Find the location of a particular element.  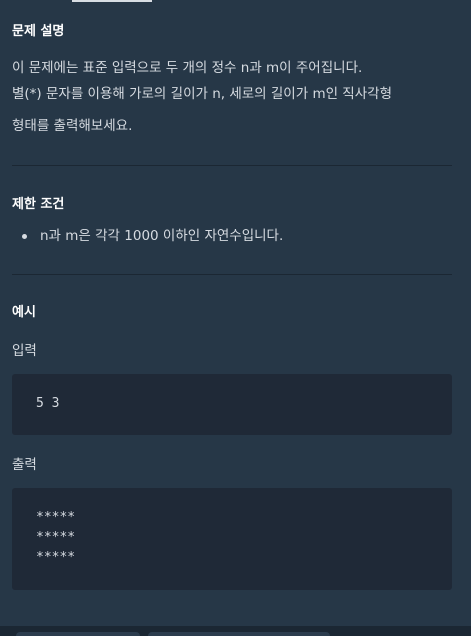

problem-line-2: 별(*) 문자를 이용해 가로의 길이가 n, 세로의 길이가 m인 직사각형 is located at coordinates (202, 94).